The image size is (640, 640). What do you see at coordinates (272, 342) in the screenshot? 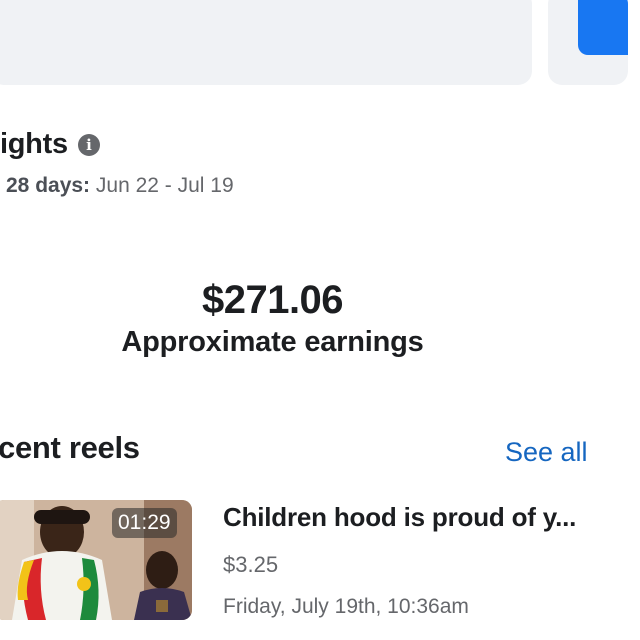
I see `approximate-earnings-label: Approximate earnings` at bounding box center [272, 342].